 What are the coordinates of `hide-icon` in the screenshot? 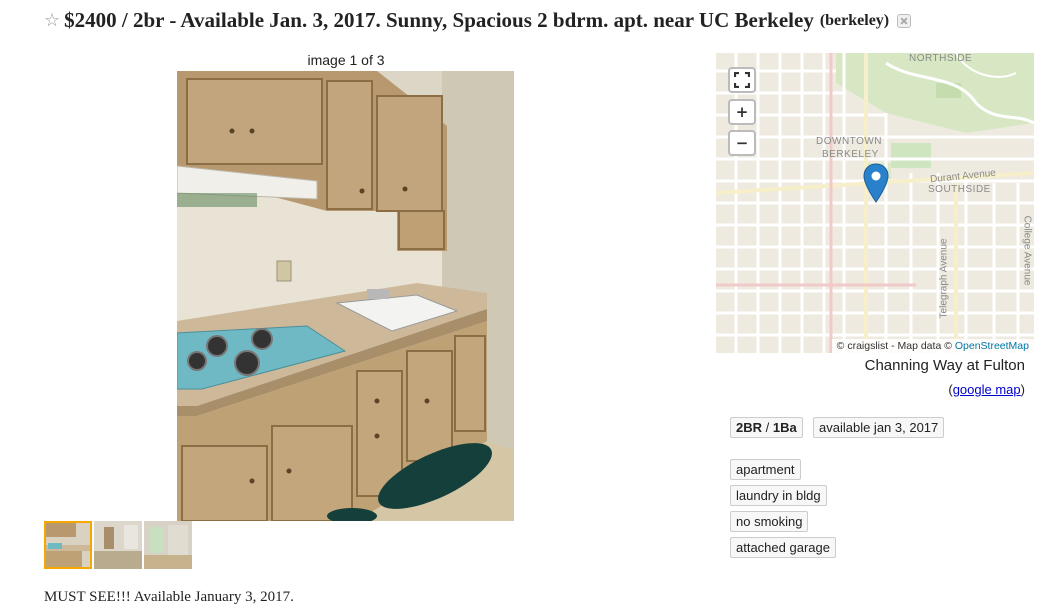 It's located at (904, 20).